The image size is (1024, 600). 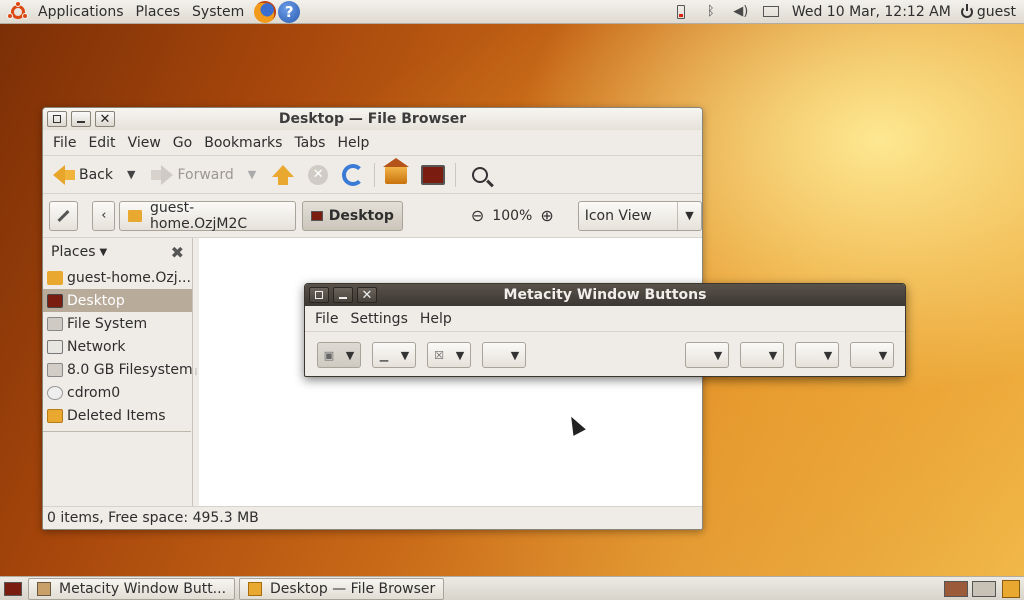 What do you see at coordinates (342, 588) in the screenshot?
I see `taskbar-item-file-browser: Desktop — File Browser` at bounding box center [342, 588].